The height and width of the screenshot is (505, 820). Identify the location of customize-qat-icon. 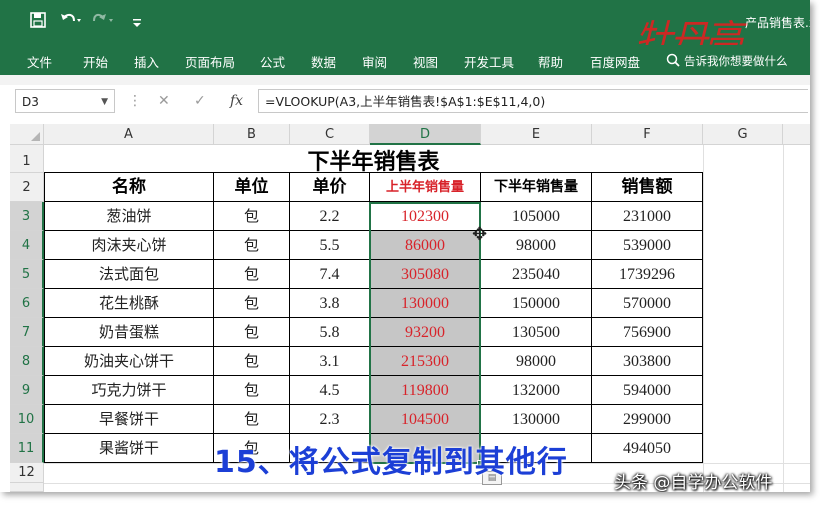
(137, 23).